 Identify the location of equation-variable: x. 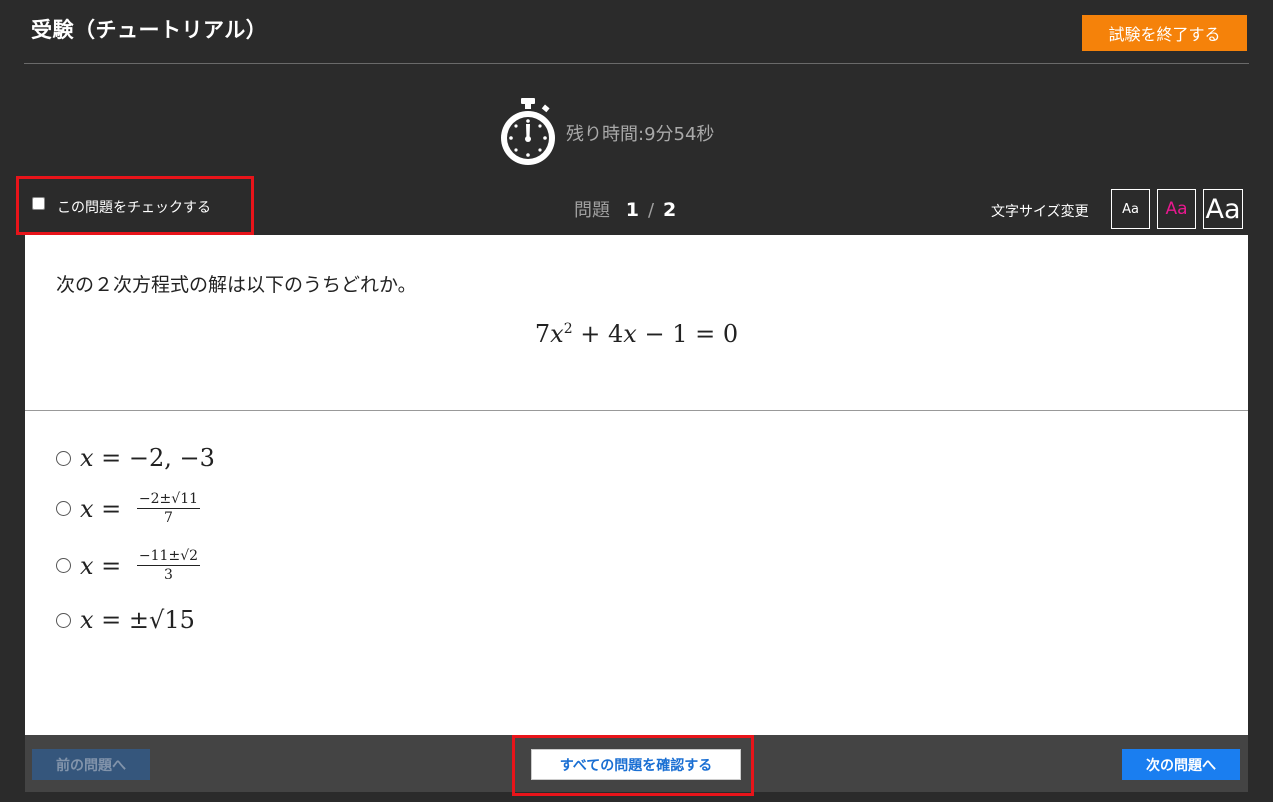
(557, 334).